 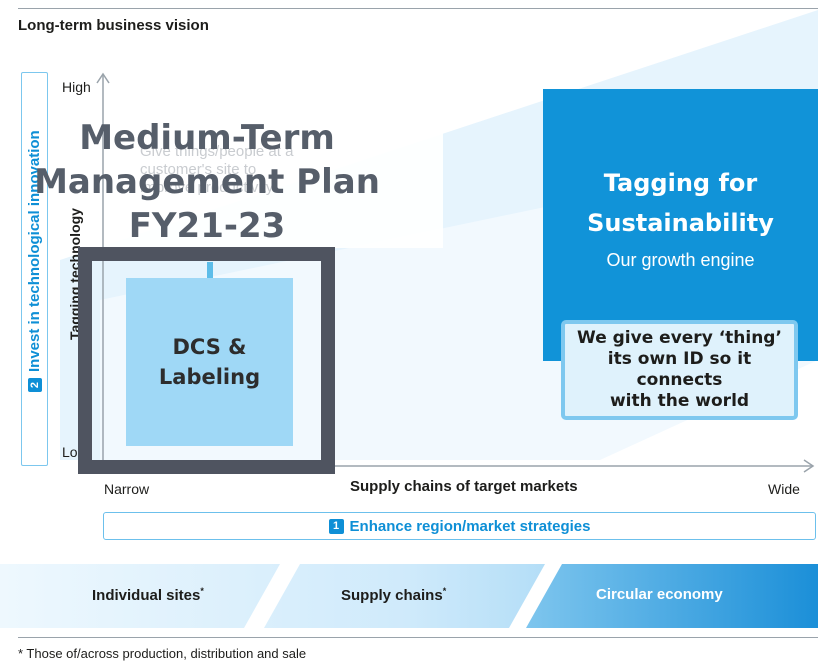 What do you see at coordinates (209, 347) in the screenshot?
I see `dcs-line-1: DCS &` at bounding box center [209, 347].